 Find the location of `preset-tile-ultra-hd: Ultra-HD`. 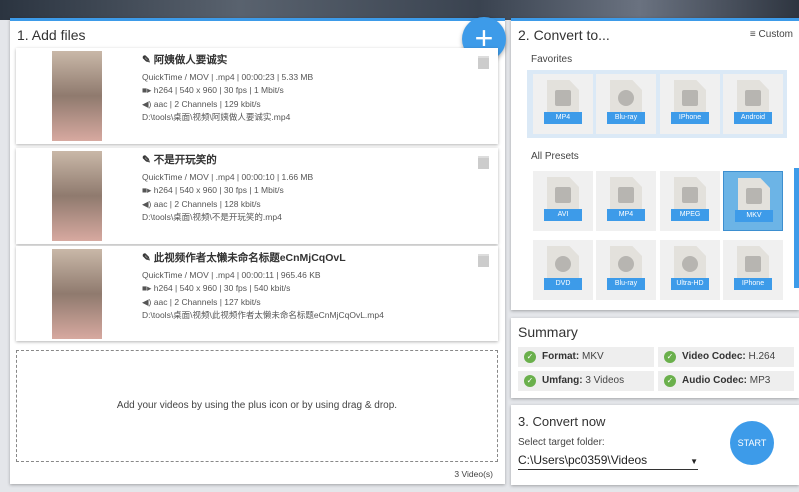

preset-tile-ultra-hd: Ultra-HD is located at coordinates (690, 270).